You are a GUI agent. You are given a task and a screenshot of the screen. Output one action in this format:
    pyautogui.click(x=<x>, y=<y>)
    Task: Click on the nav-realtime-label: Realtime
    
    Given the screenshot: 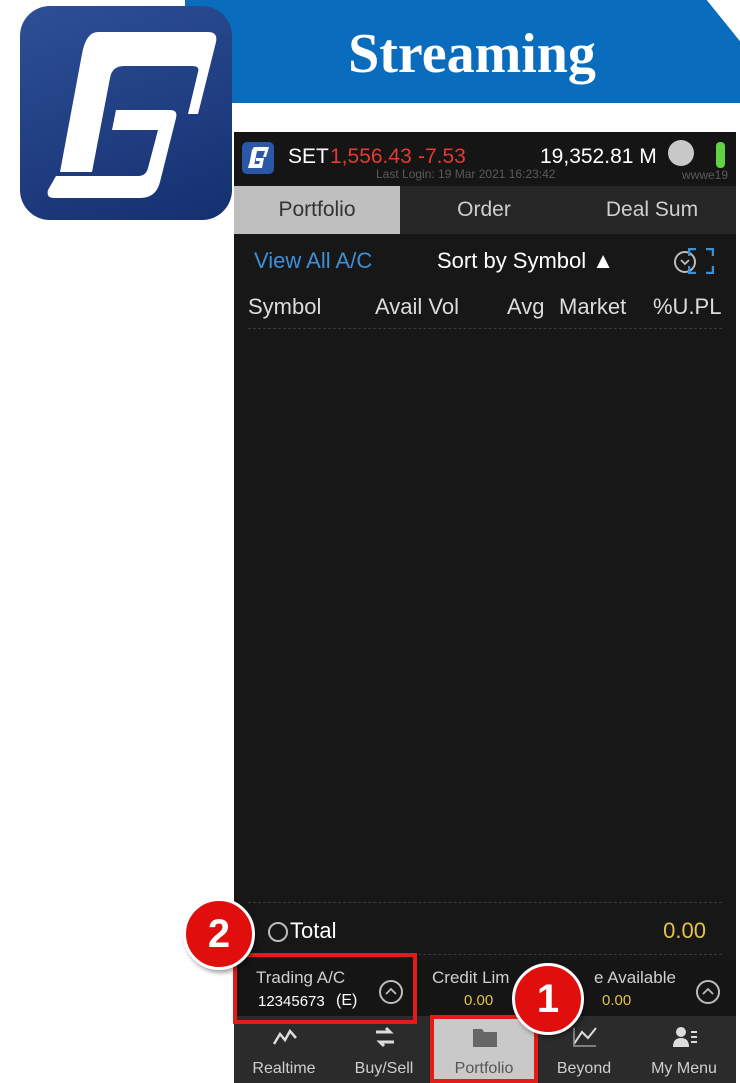 What is the action you would take?
    pyautogui.click(x=284, y=1068)
    